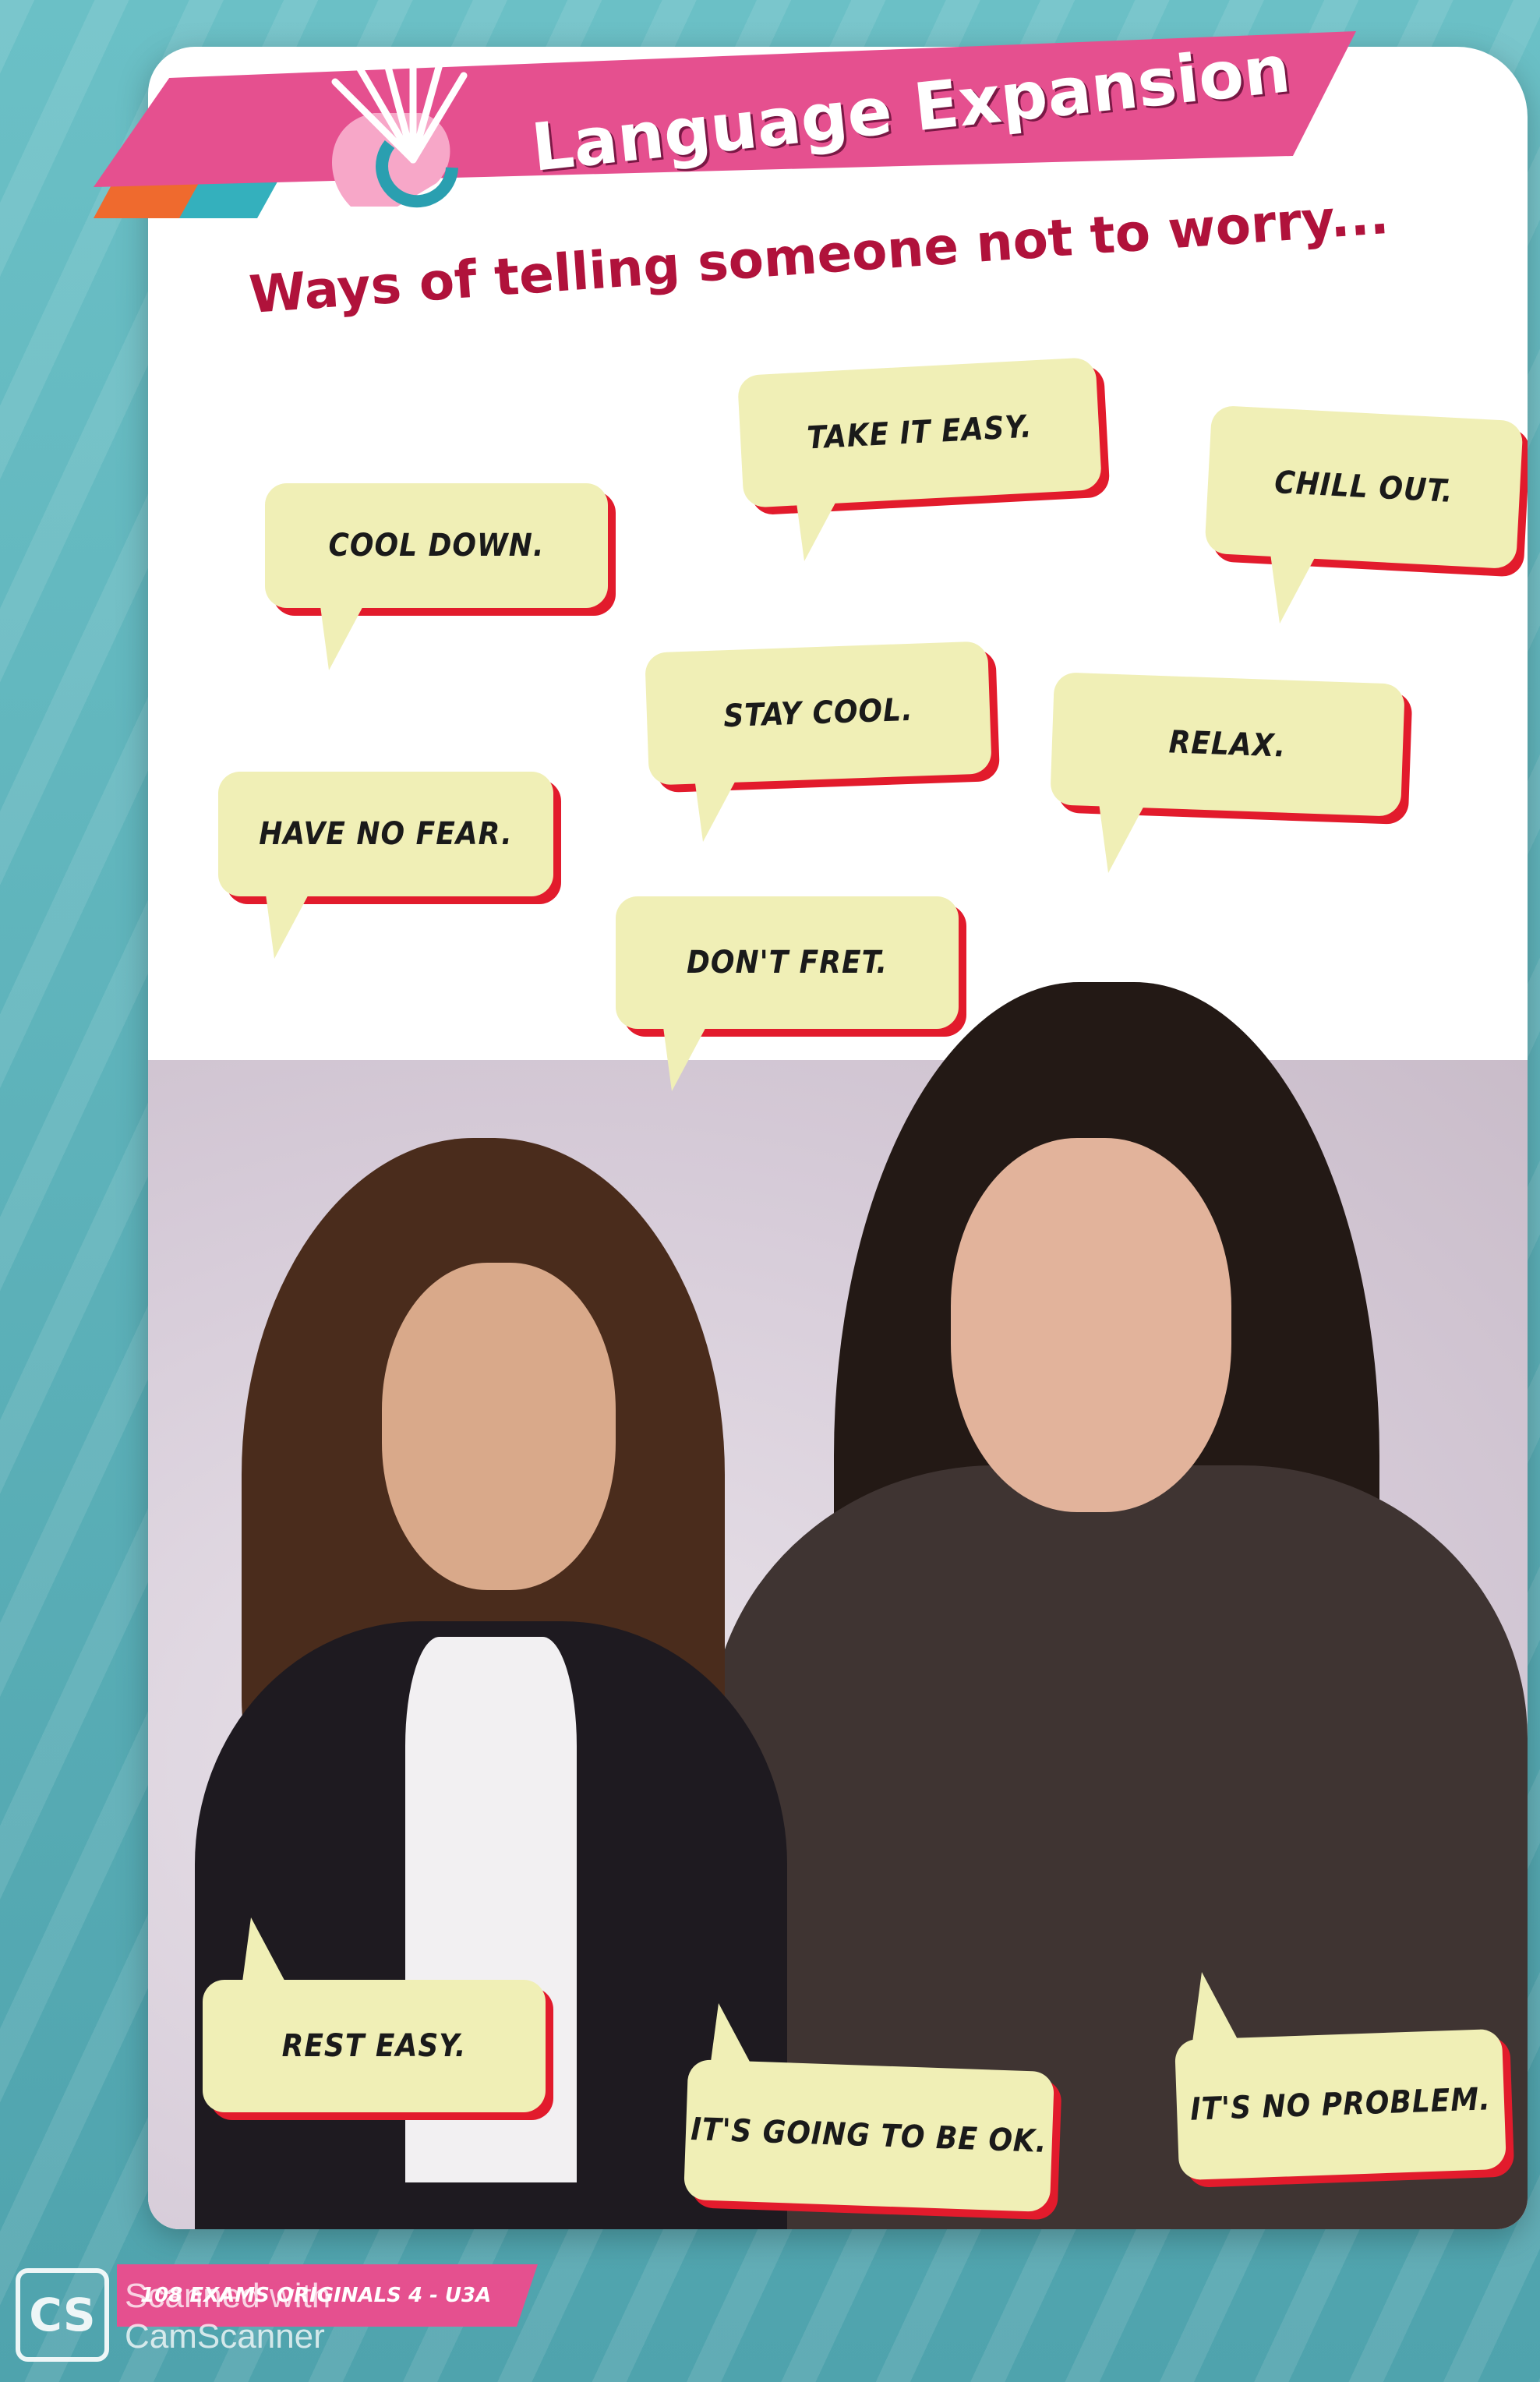 The image size is (1540, 2382). I want to click on watermark-line-1: Scanned with, so click(228, 2296).